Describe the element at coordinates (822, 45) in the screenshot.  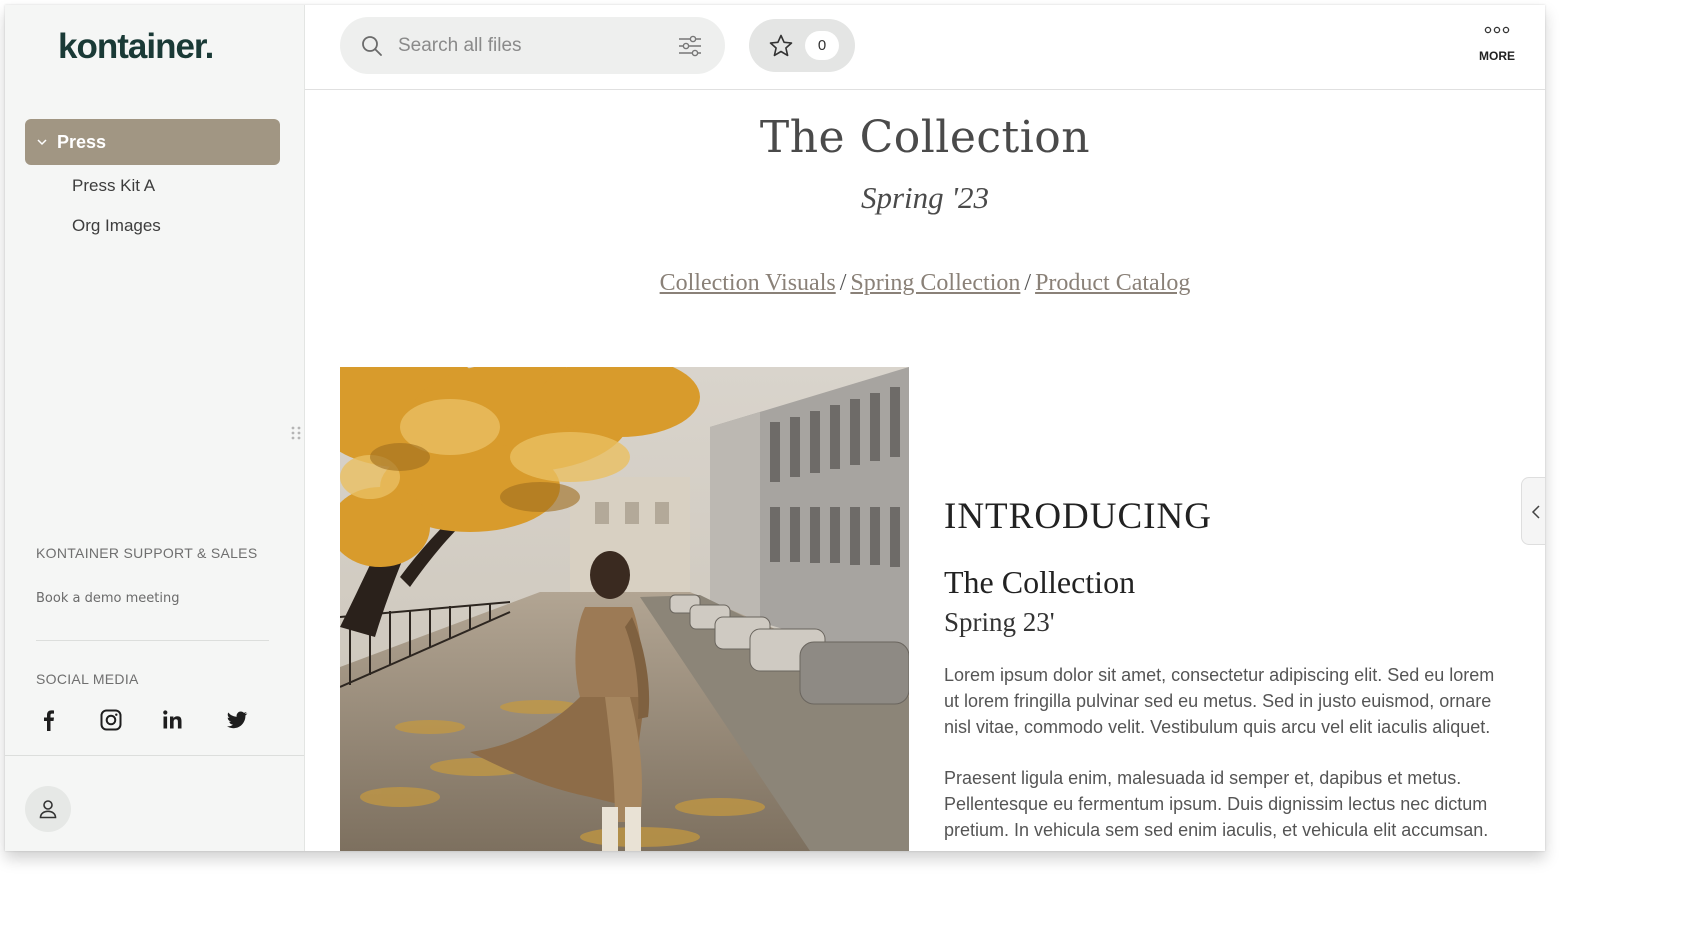
I see `favorites-count-badge: 0` at that location.